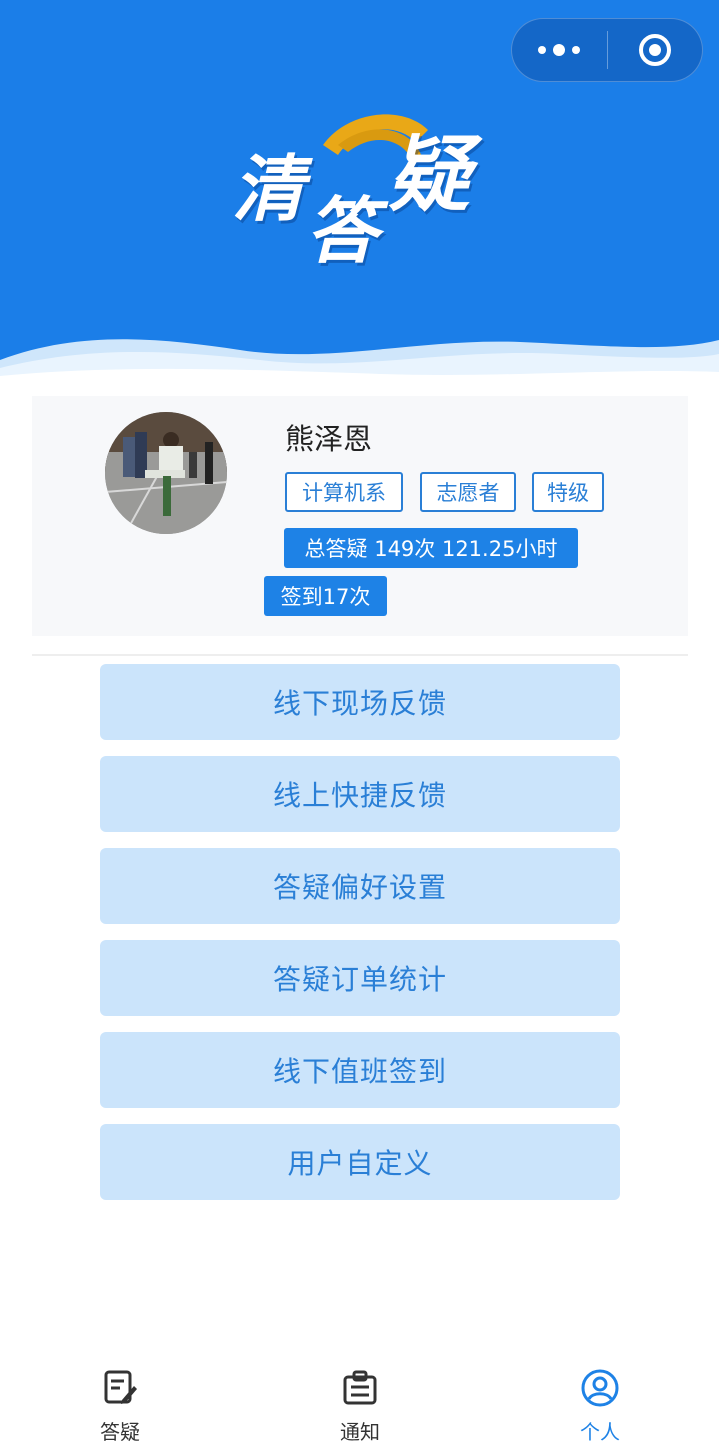  What do you see at coordinates (431, 548) in the screenshot?
I see `stats-badge: 总答疑 149次 121.25小时` at bounding box center [431, 548].